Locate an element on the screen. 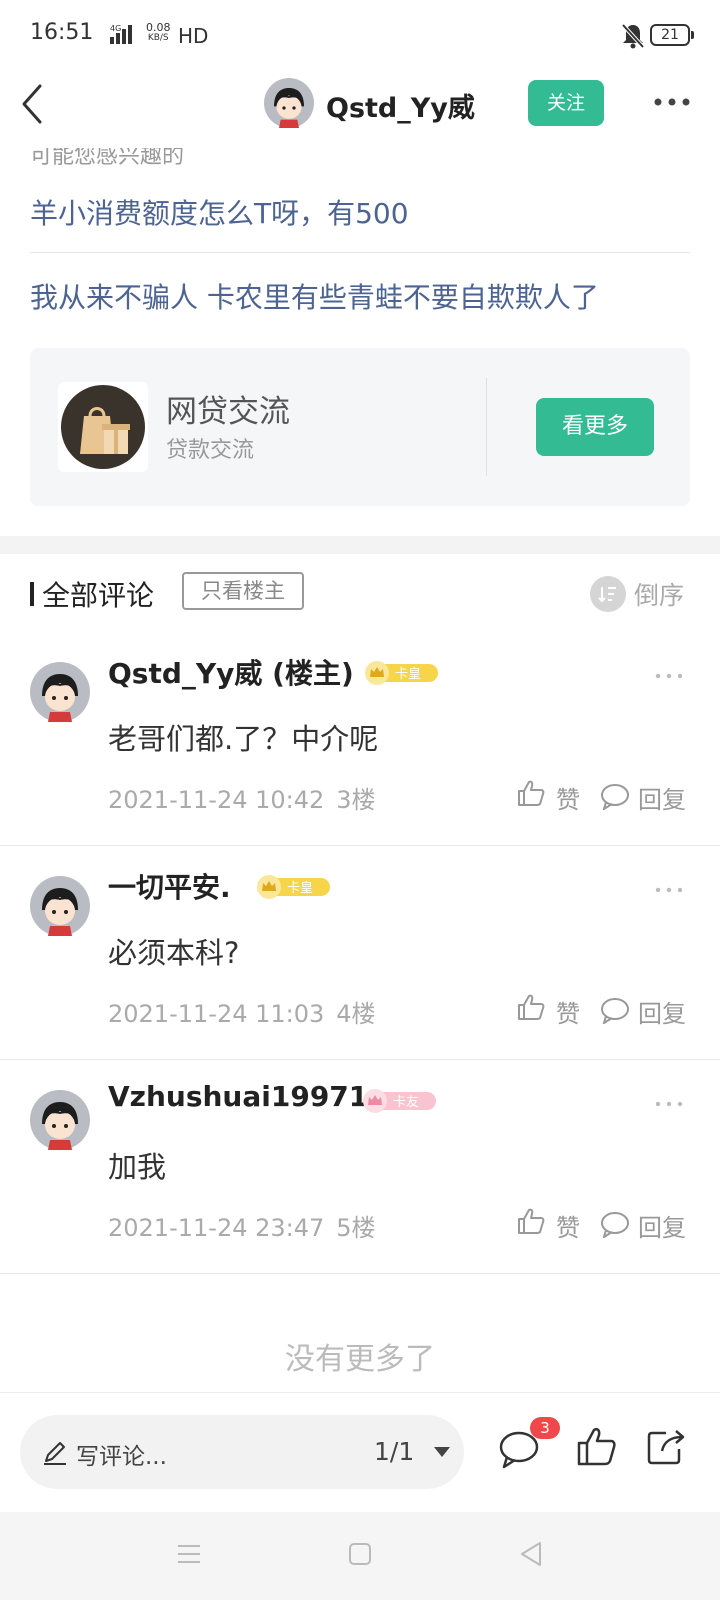 The image size is (720, 1600). forum-subtitle: 贷款交流 is located at coordinates (210, 450).